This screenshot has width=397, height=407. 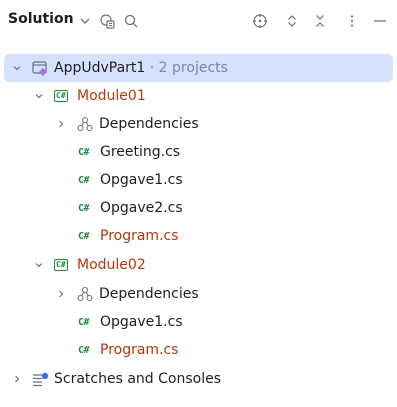 What do you see at coordinates (131, 21) in the screenshot?
I see `search-icon` at bounding box center [131, 21].